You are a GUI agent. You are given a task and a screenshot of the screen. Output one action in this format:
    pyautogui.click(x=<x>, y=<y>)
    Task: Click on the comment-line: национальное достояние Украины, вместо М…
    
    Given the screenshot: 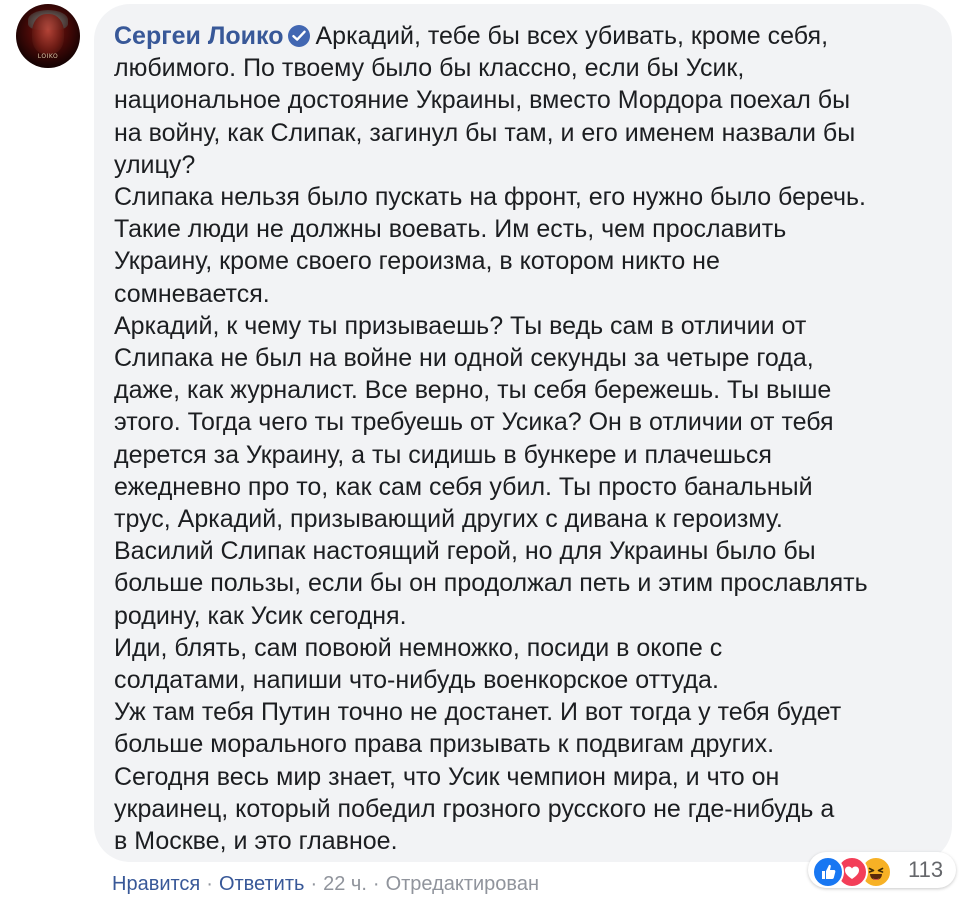 What is the action you would take?
    pyautogui.click(x=482, y=100)
    